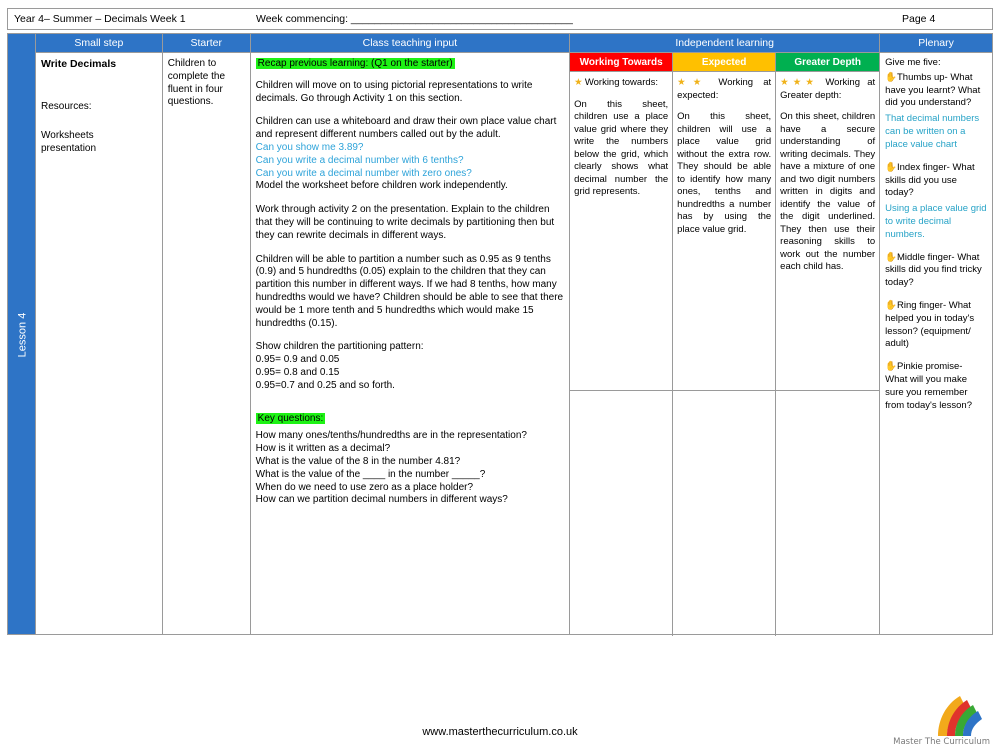 The height and width of the screenshot is (750, 1000). Describe the element at coordinates (325, 385) in the screenshot. I see `pattern-line-3: 0.95=0.7 and 0.25 and so forth.` at that location.